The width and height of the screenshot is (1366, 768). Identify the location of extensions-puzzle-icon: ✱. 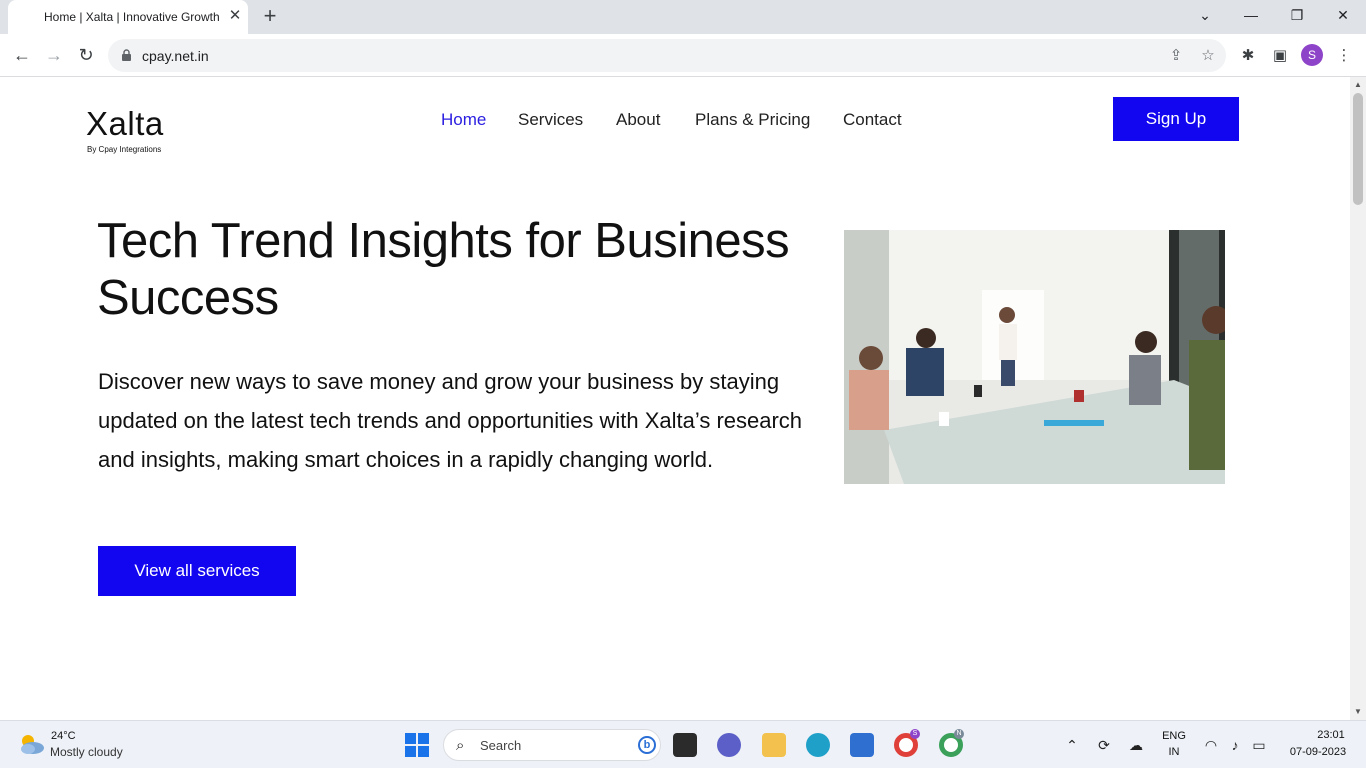
(1248, 56).